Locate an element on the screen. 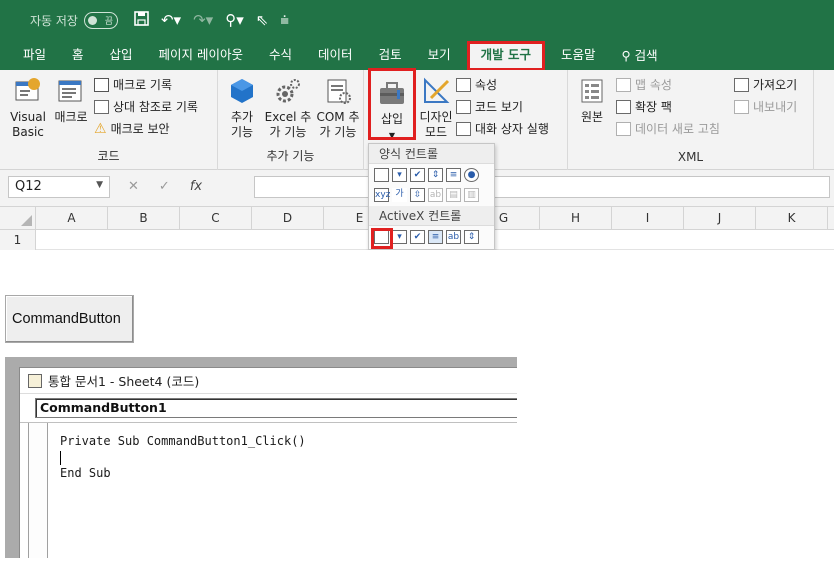  text-box-activex-icon: ab is located at coordinates (453, 237).